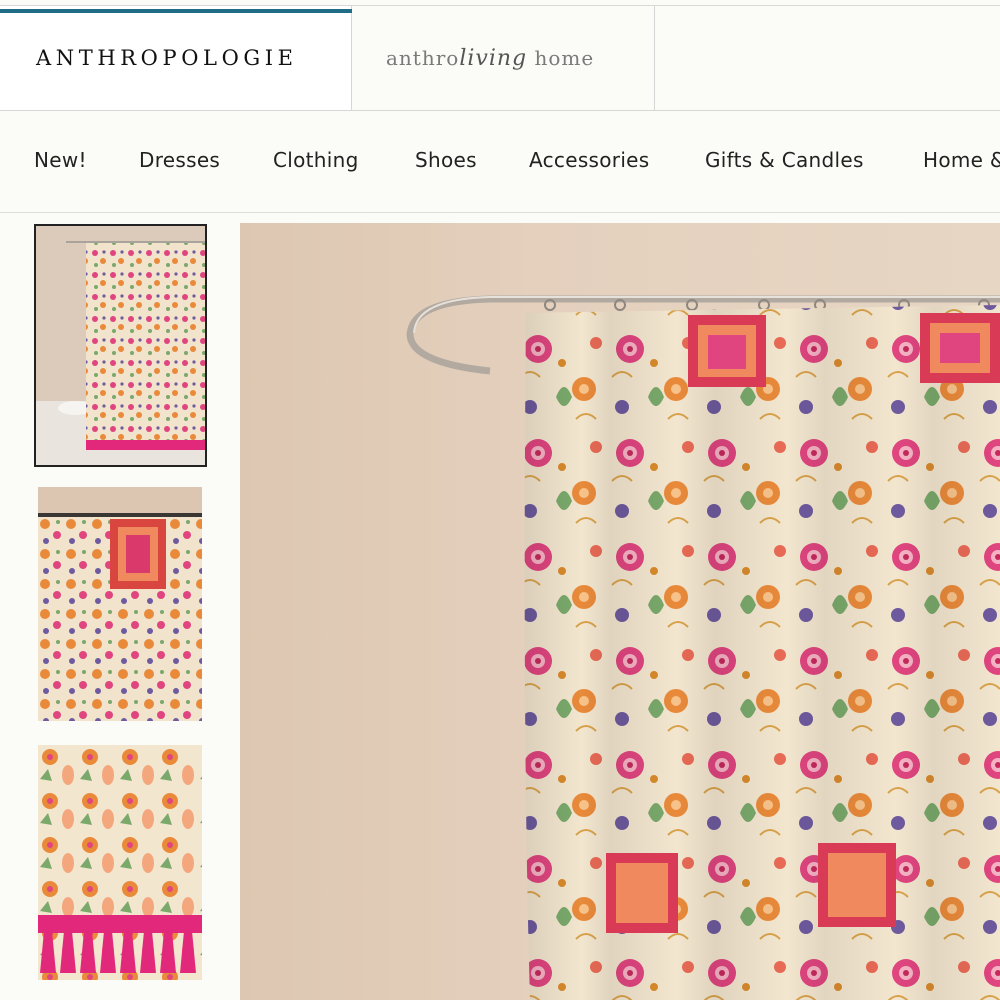  What do you see at coordinates (961, 160) in the screenshot?
I see `nav-item-home: Home &` at bounding box center [961, 160].